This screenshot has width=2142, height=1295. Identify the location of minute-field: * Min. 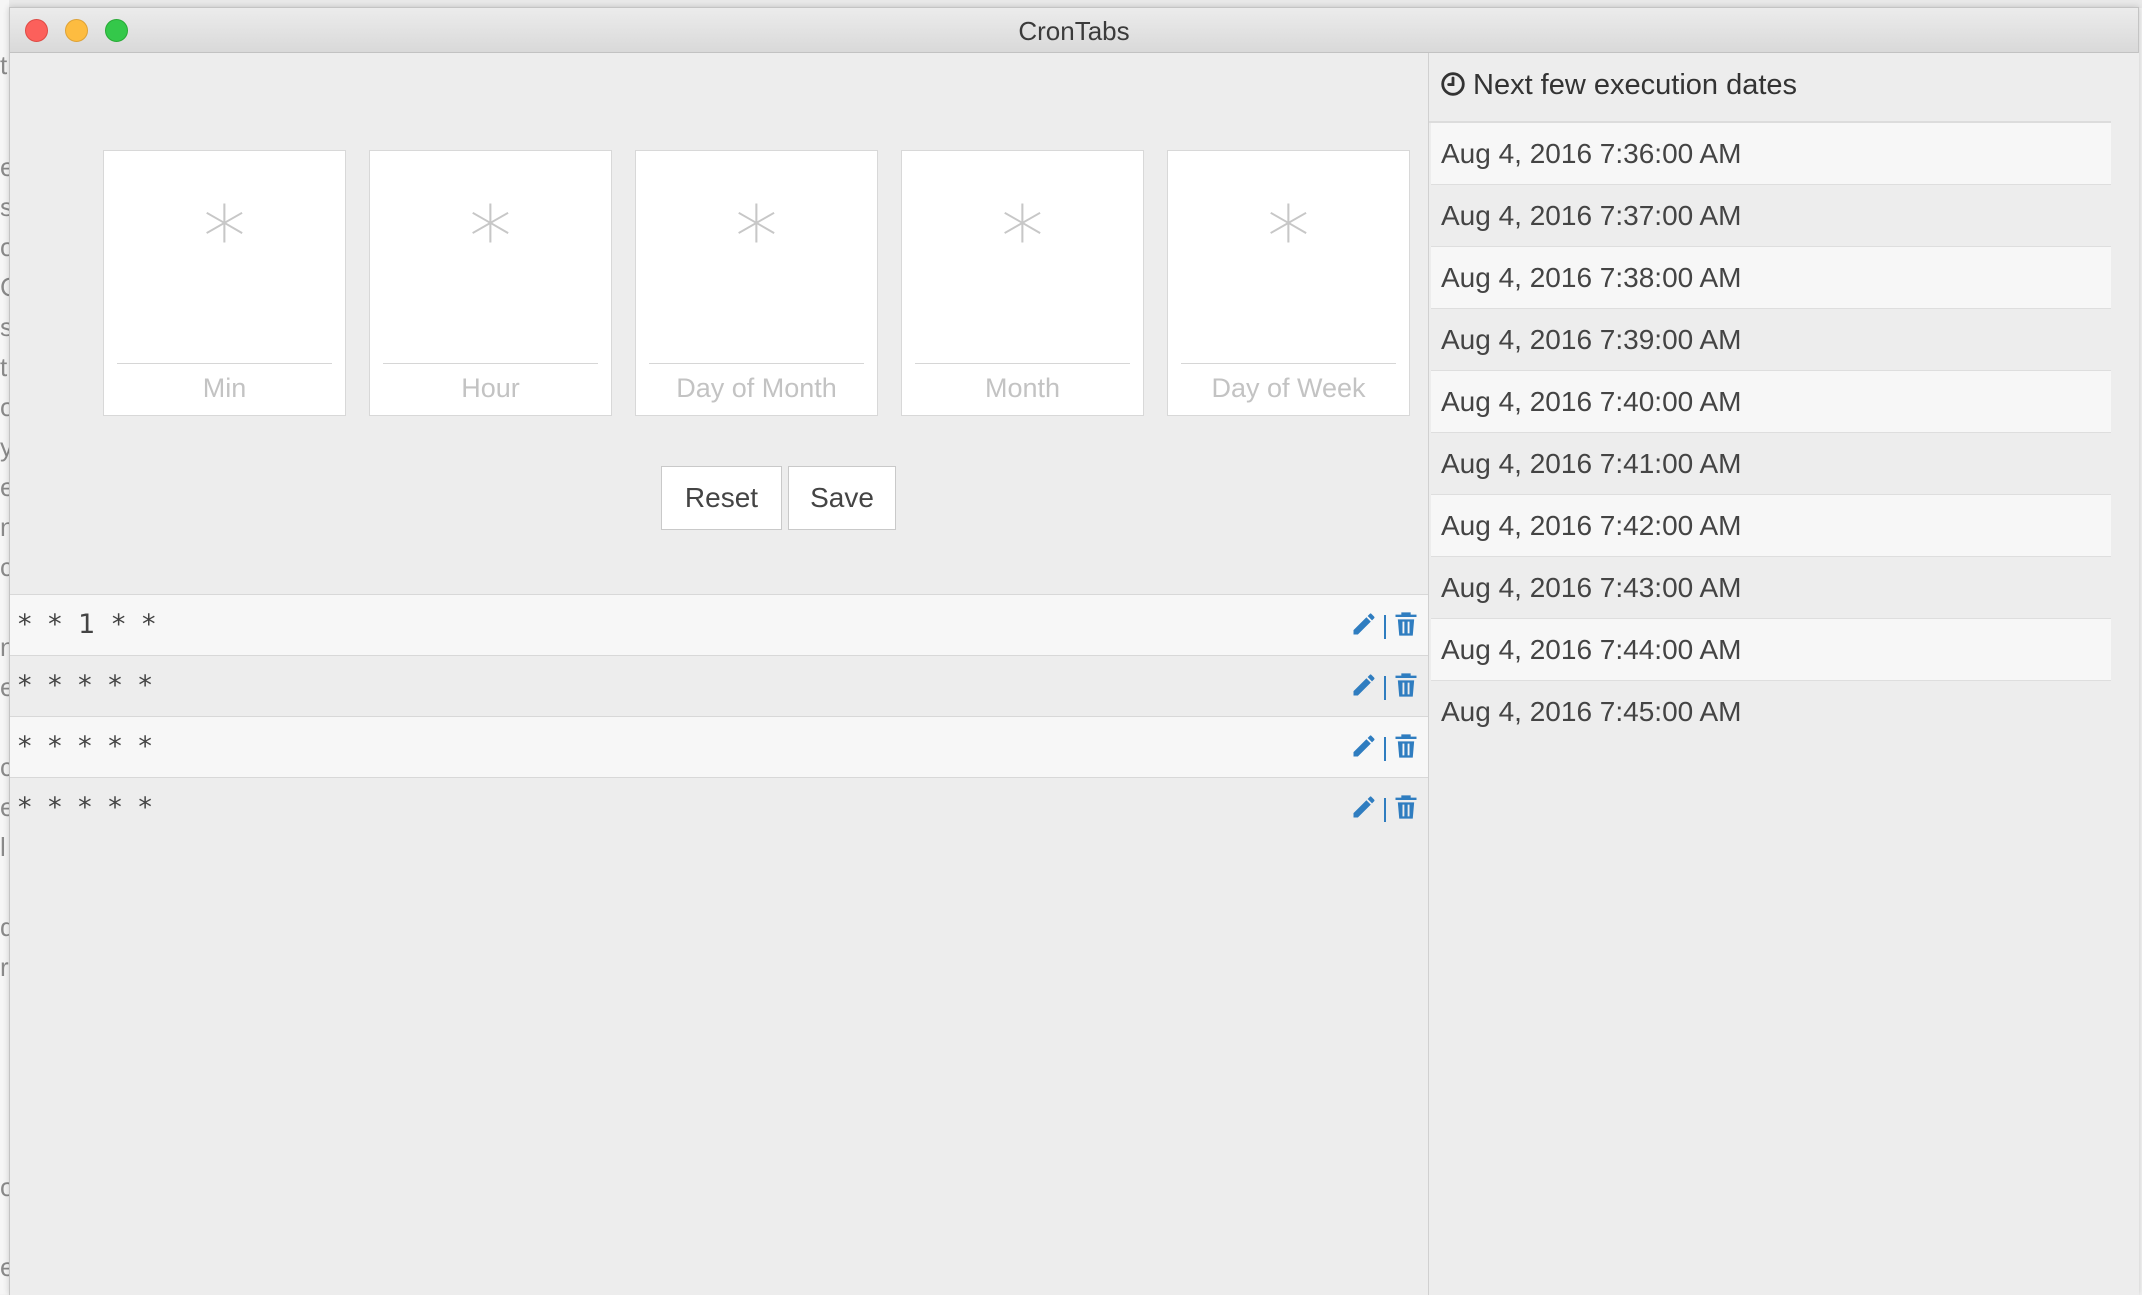
(224, 283).